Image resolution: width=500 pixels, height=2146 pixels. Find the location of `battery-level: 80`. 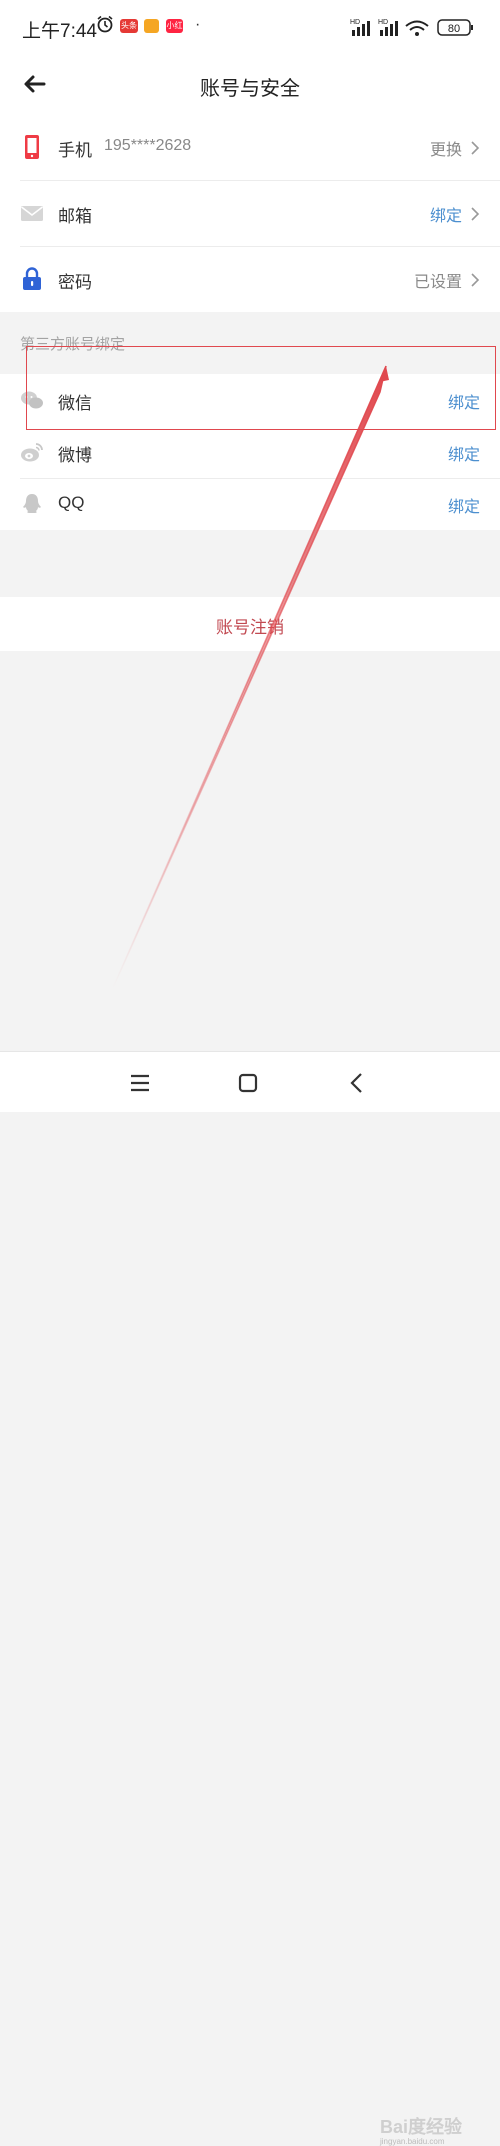

battery-level: 80 is located at coordinates (454, 29).